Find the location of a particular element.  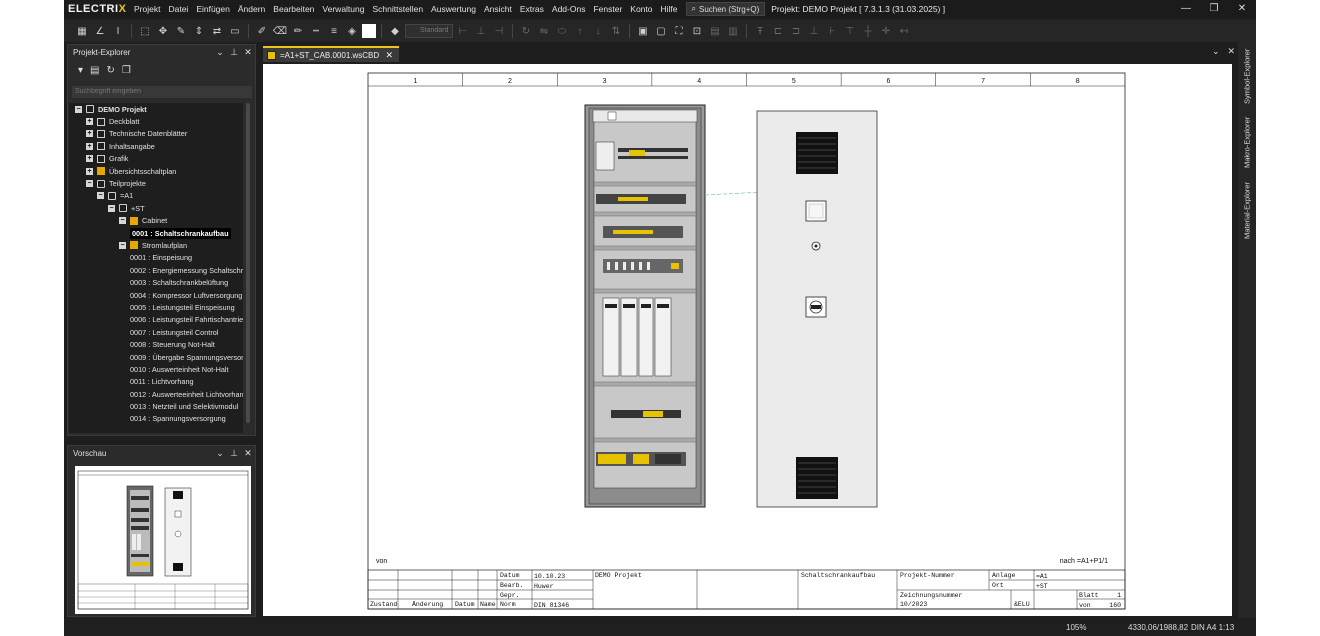

document-tab: =A1+ST_CAB.0001.wsCBD ✕ is located at coordinates (331, 54).